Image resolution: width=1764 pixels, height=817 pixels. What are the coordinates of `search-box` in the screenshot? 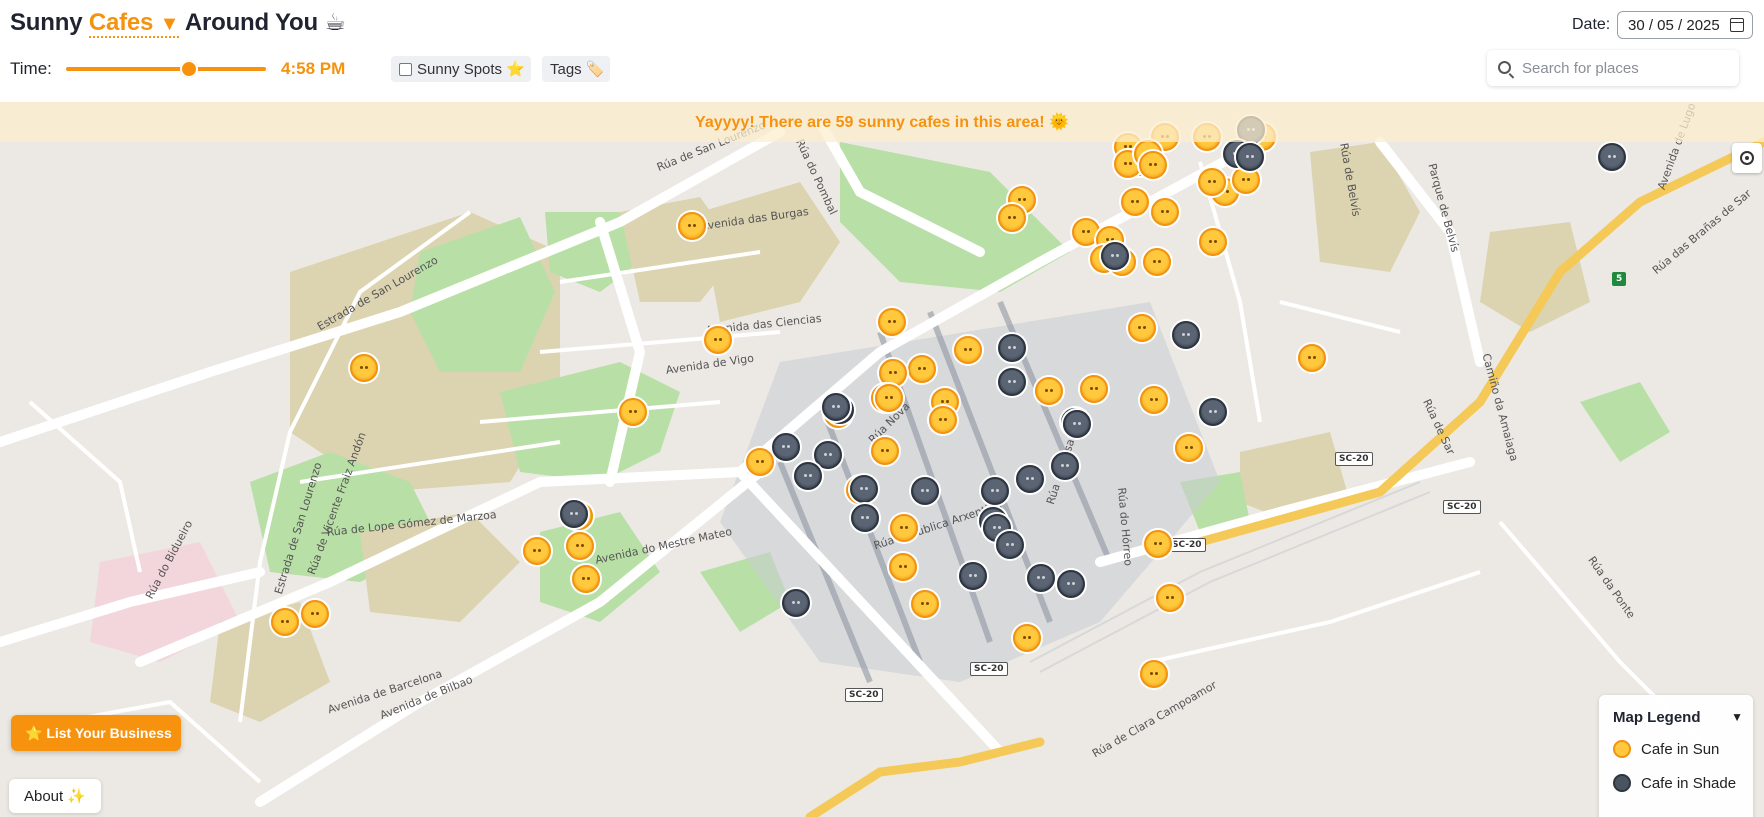 It's located at (1613, 68).